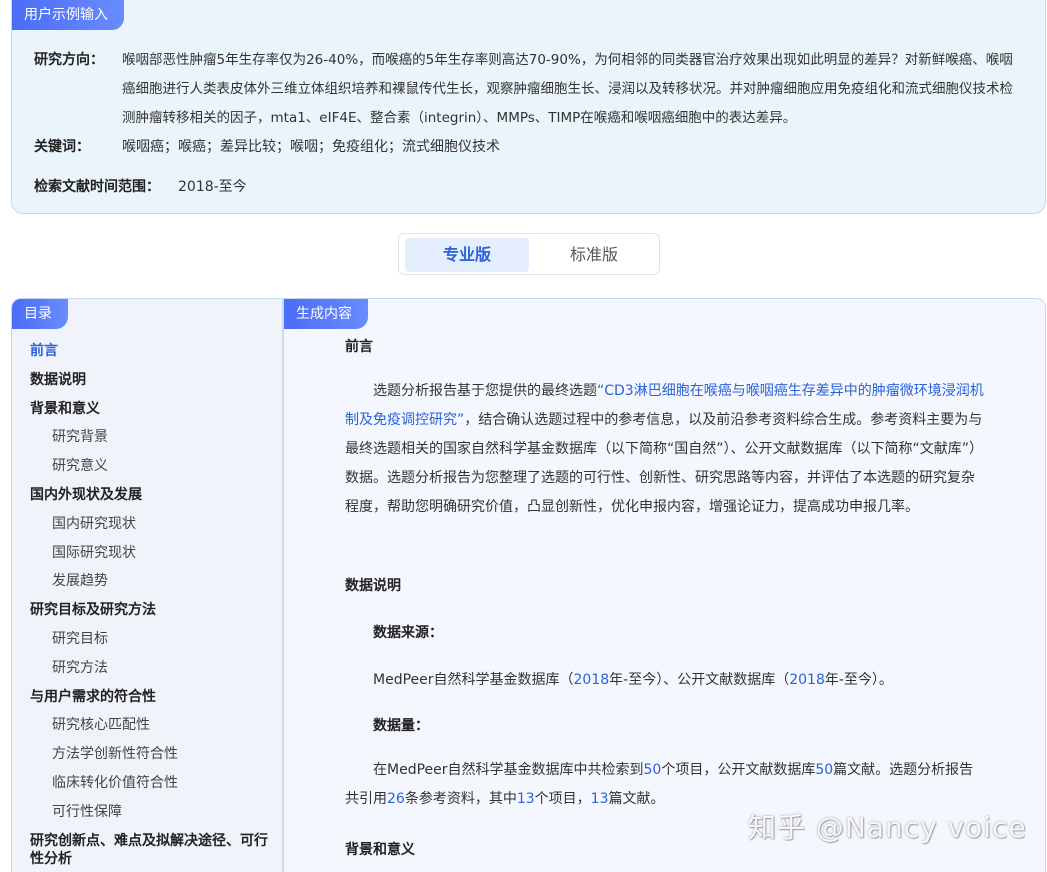  Describe the element at coordinates (68, 15) in the screenshot. I see `user-example-input-tag: 用户示例输入` at that location.